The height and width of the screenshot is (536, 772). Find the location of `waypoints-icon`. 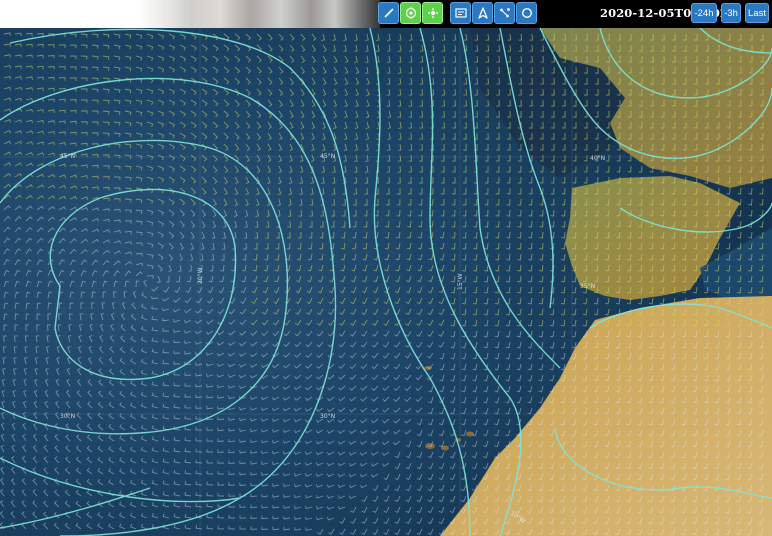

waypoints-icon is located at coordinates (504, 13).